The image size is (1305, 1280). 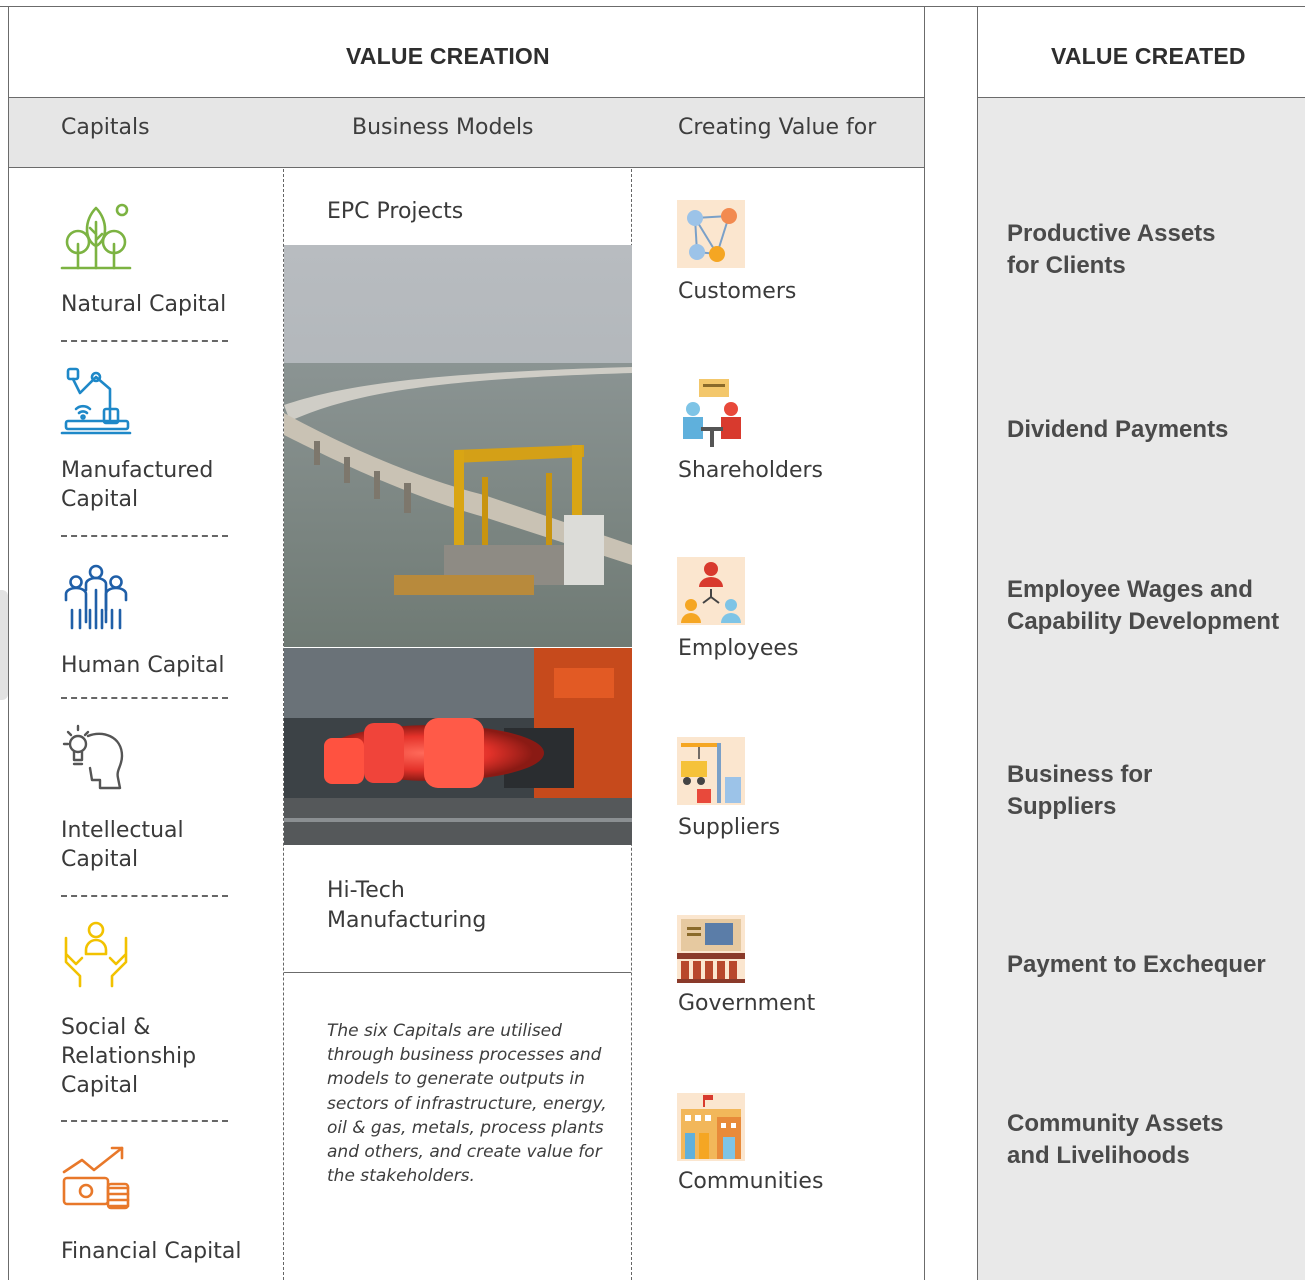 I want to click on stakeholder-label-shareholders: Shareholders, so click(x=751, y=470).